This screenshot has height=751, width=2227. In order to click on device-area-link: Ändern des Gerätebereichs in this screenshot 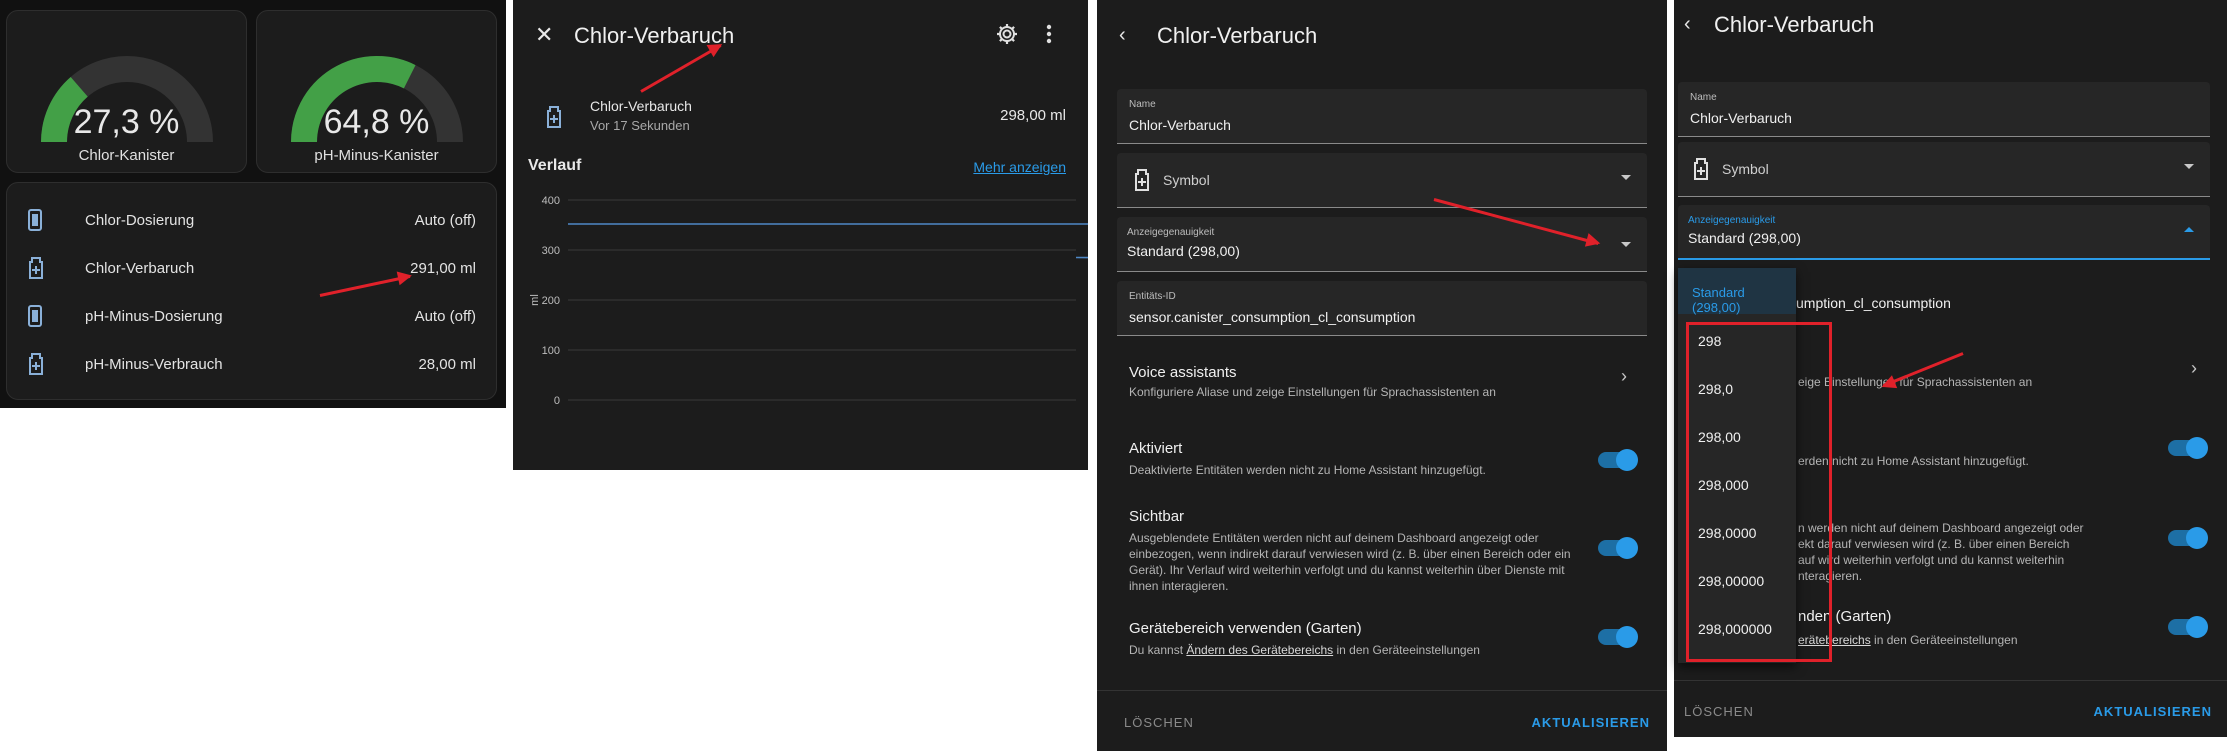, I will do `click(1259, 650)`.